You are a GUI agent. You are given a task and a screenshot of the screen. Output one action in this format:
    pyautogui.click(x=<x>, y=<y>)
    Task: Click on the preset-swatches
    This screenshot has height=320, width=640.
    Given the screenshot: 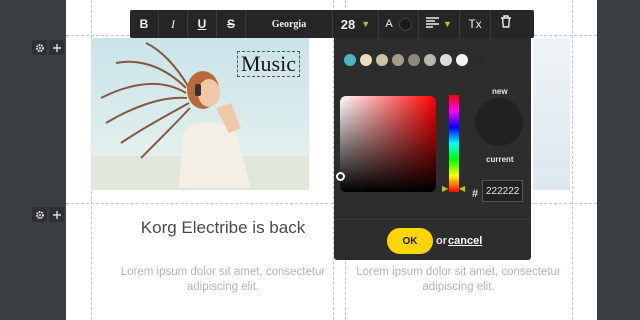 What is the action you would take?
    pyautogui.click(x=414, y=60)
    